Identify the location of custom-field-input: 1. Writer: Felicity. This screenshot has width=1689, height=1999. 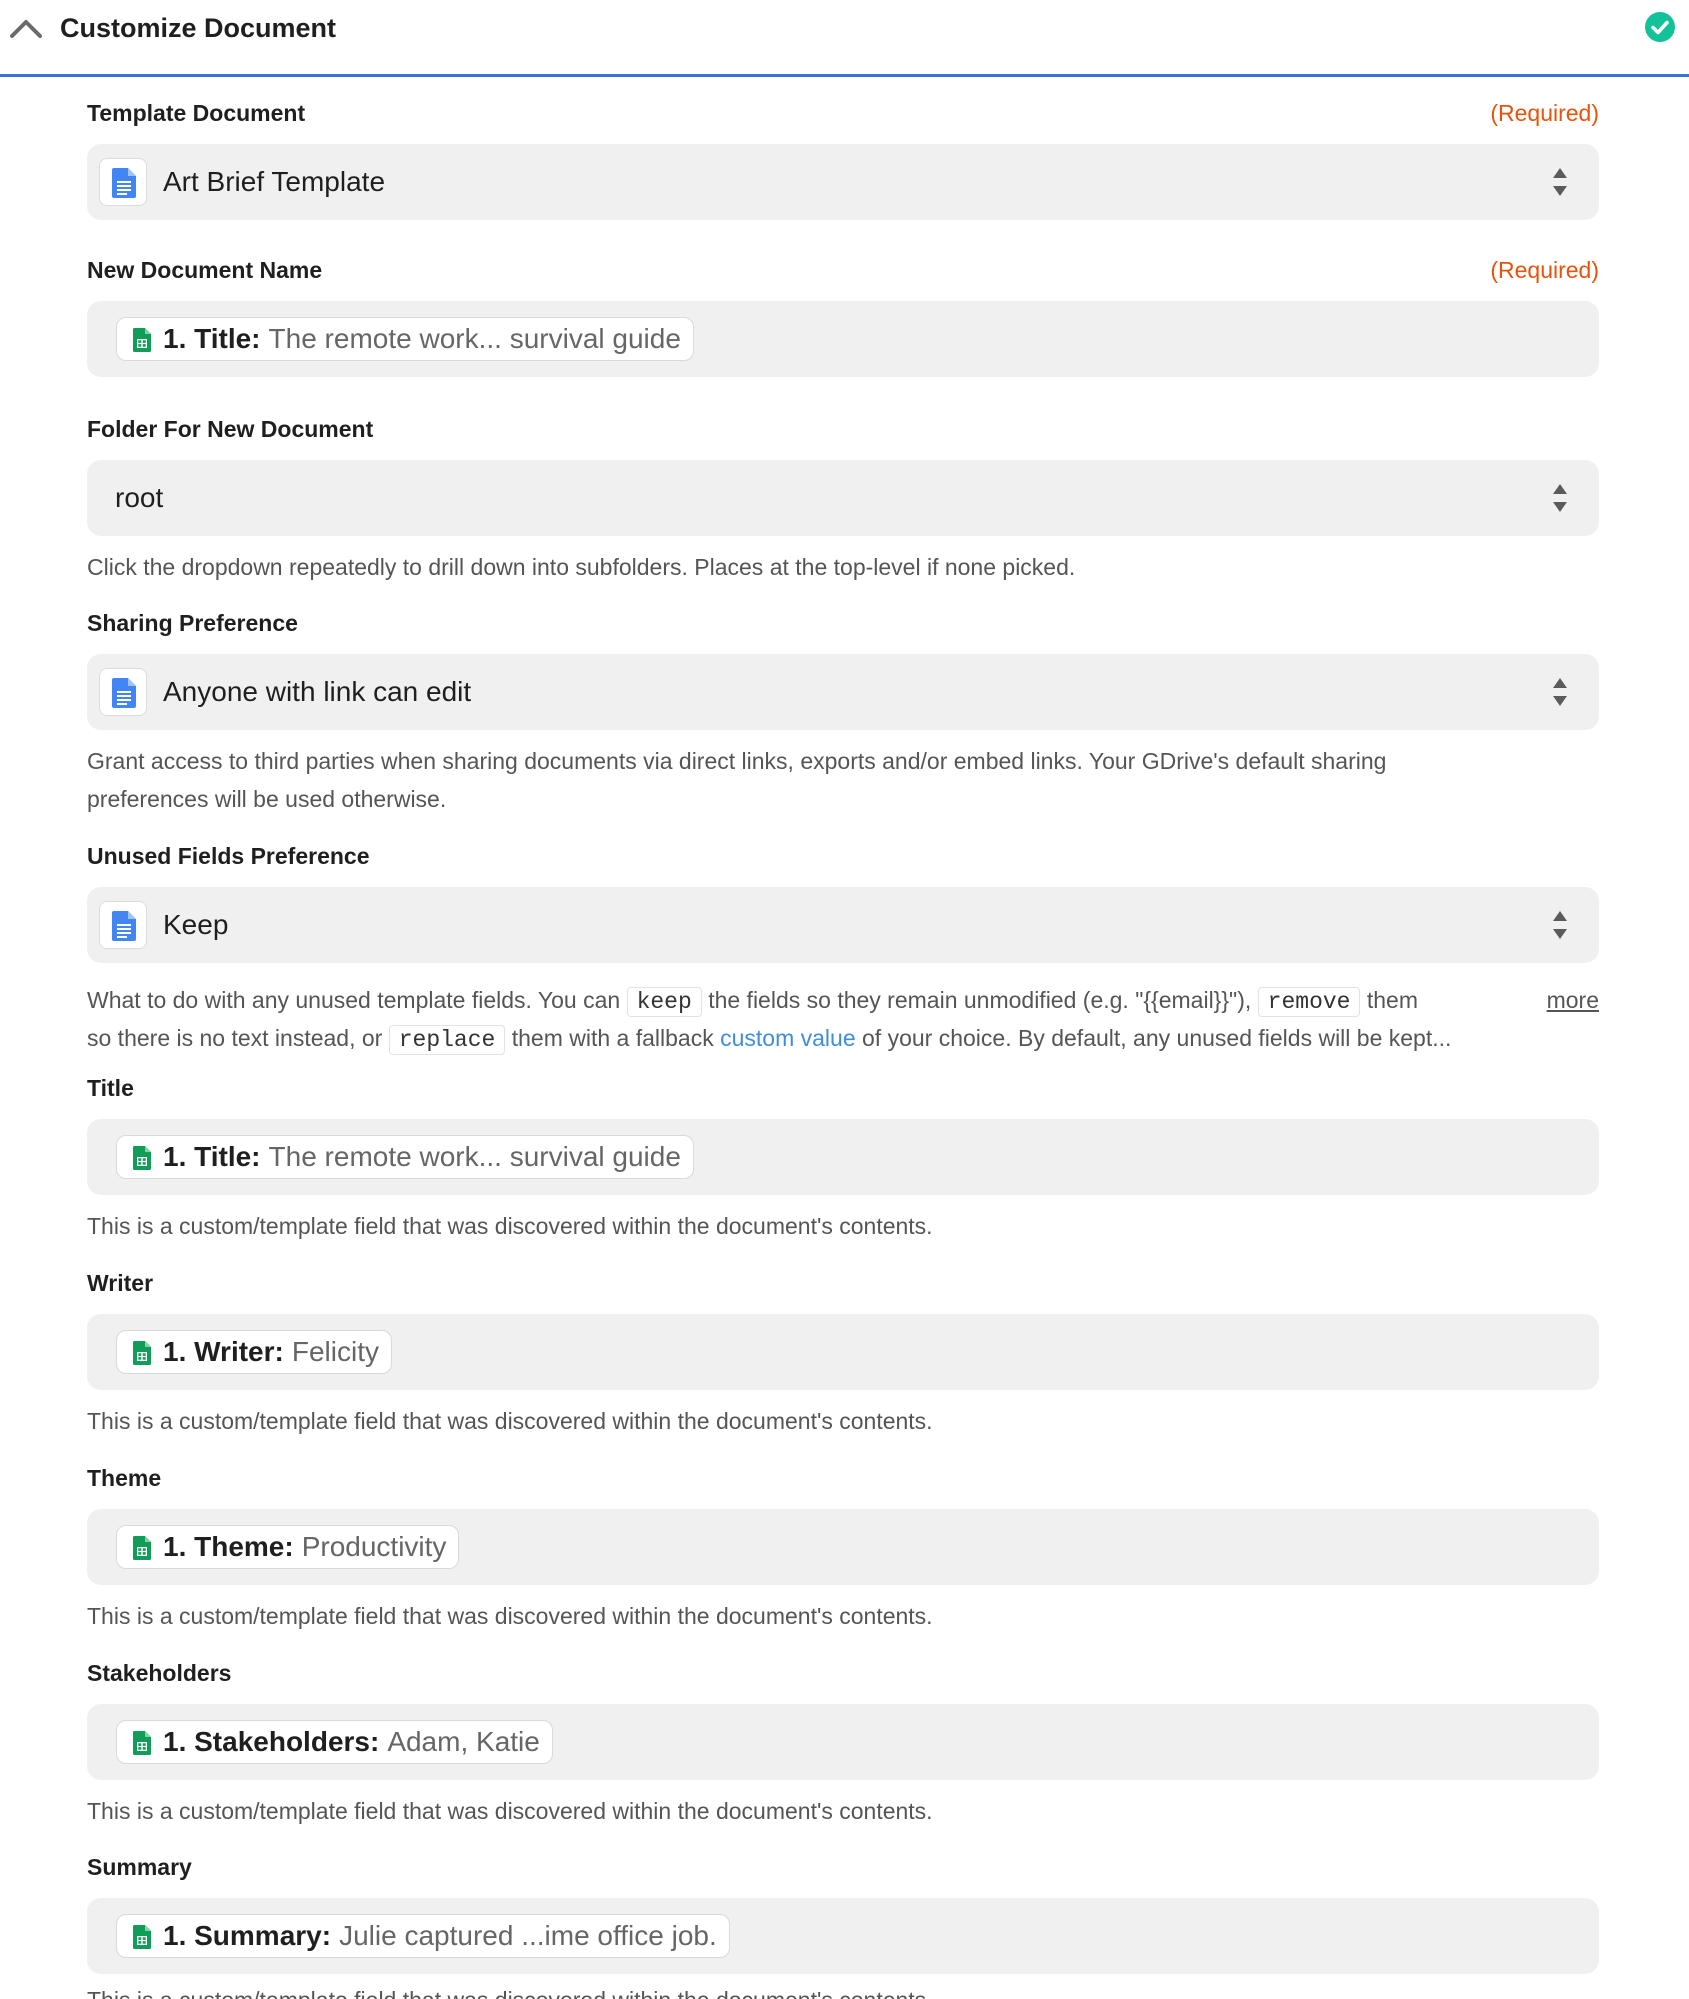
(843, 1352).